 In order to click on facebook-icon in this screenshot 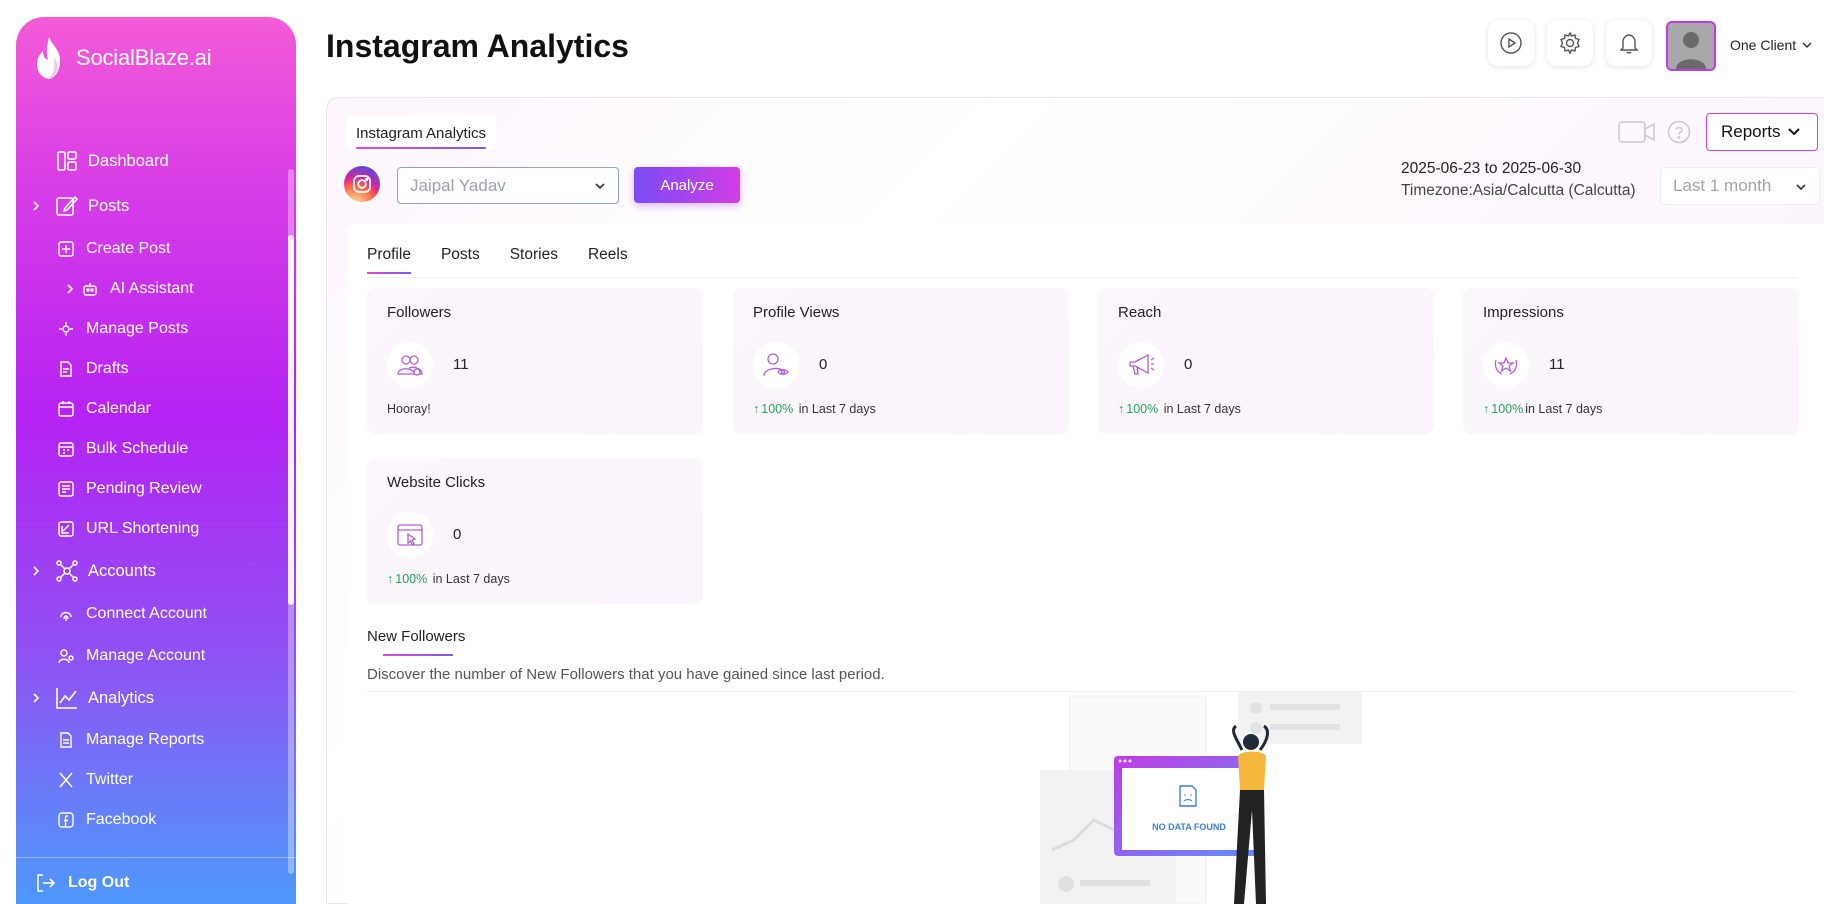, I will do `click(66, 820)`.